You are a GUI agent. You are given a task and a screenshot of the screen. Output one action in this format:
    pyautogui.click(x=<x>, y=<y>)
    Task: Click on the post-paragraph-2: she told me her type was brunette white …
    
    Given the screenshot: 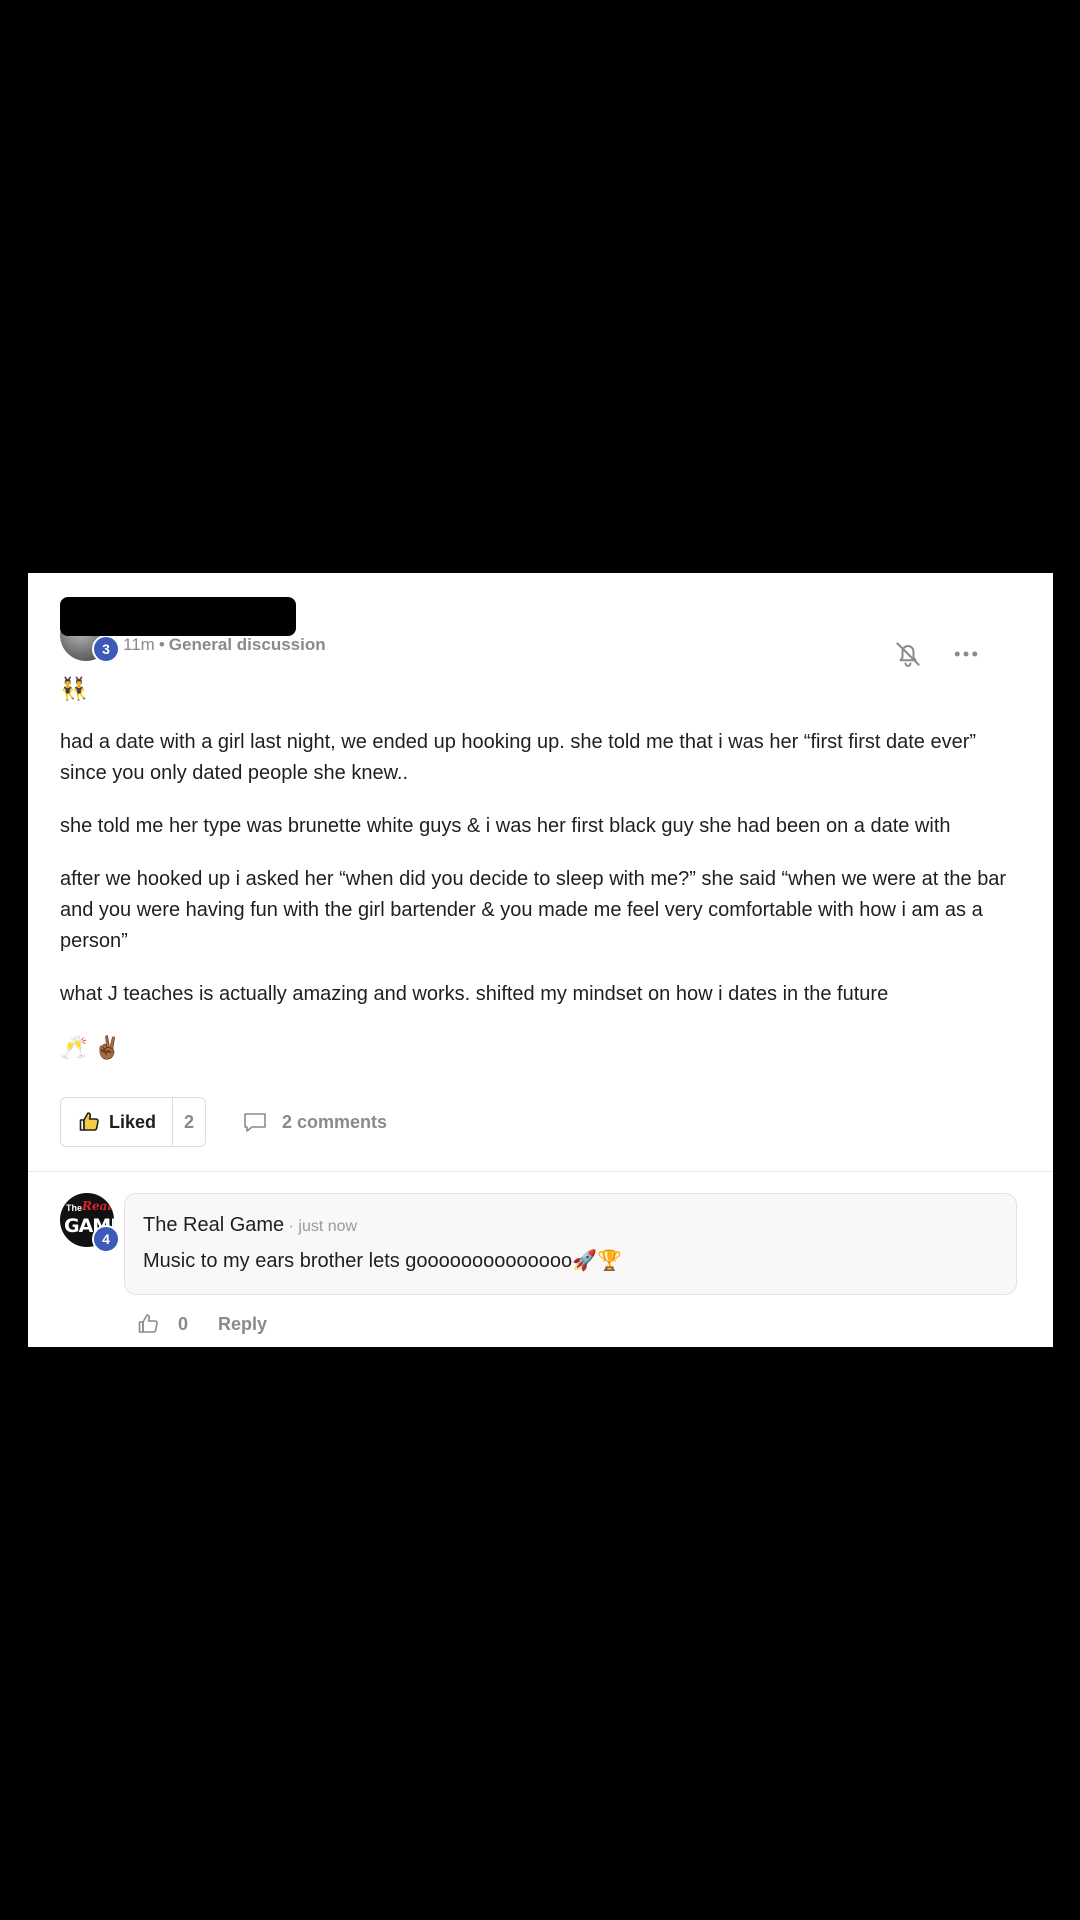 What is the action you would take?
    pyautogui.click(x=505, y=826)
    